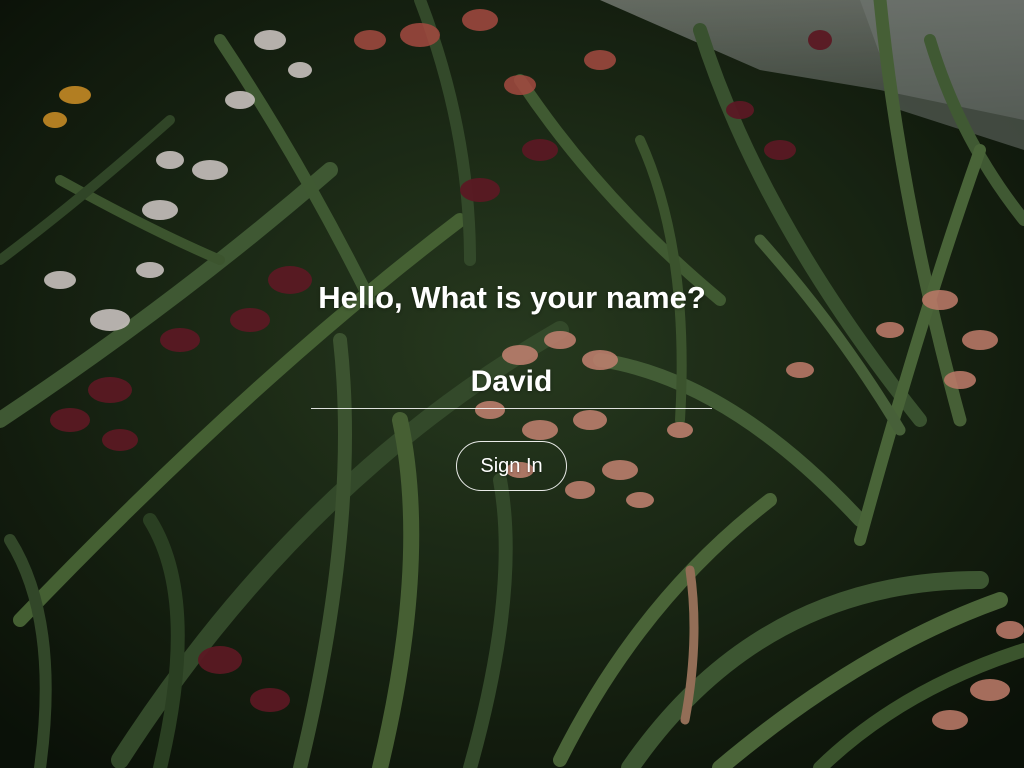 The width and height of the screenshot is (1024, 768). I want to click on name-field, so click(511, 384).